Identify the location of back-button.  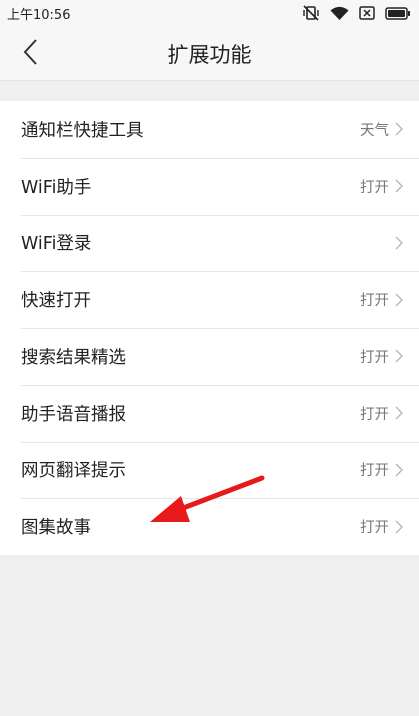
(30, 54).